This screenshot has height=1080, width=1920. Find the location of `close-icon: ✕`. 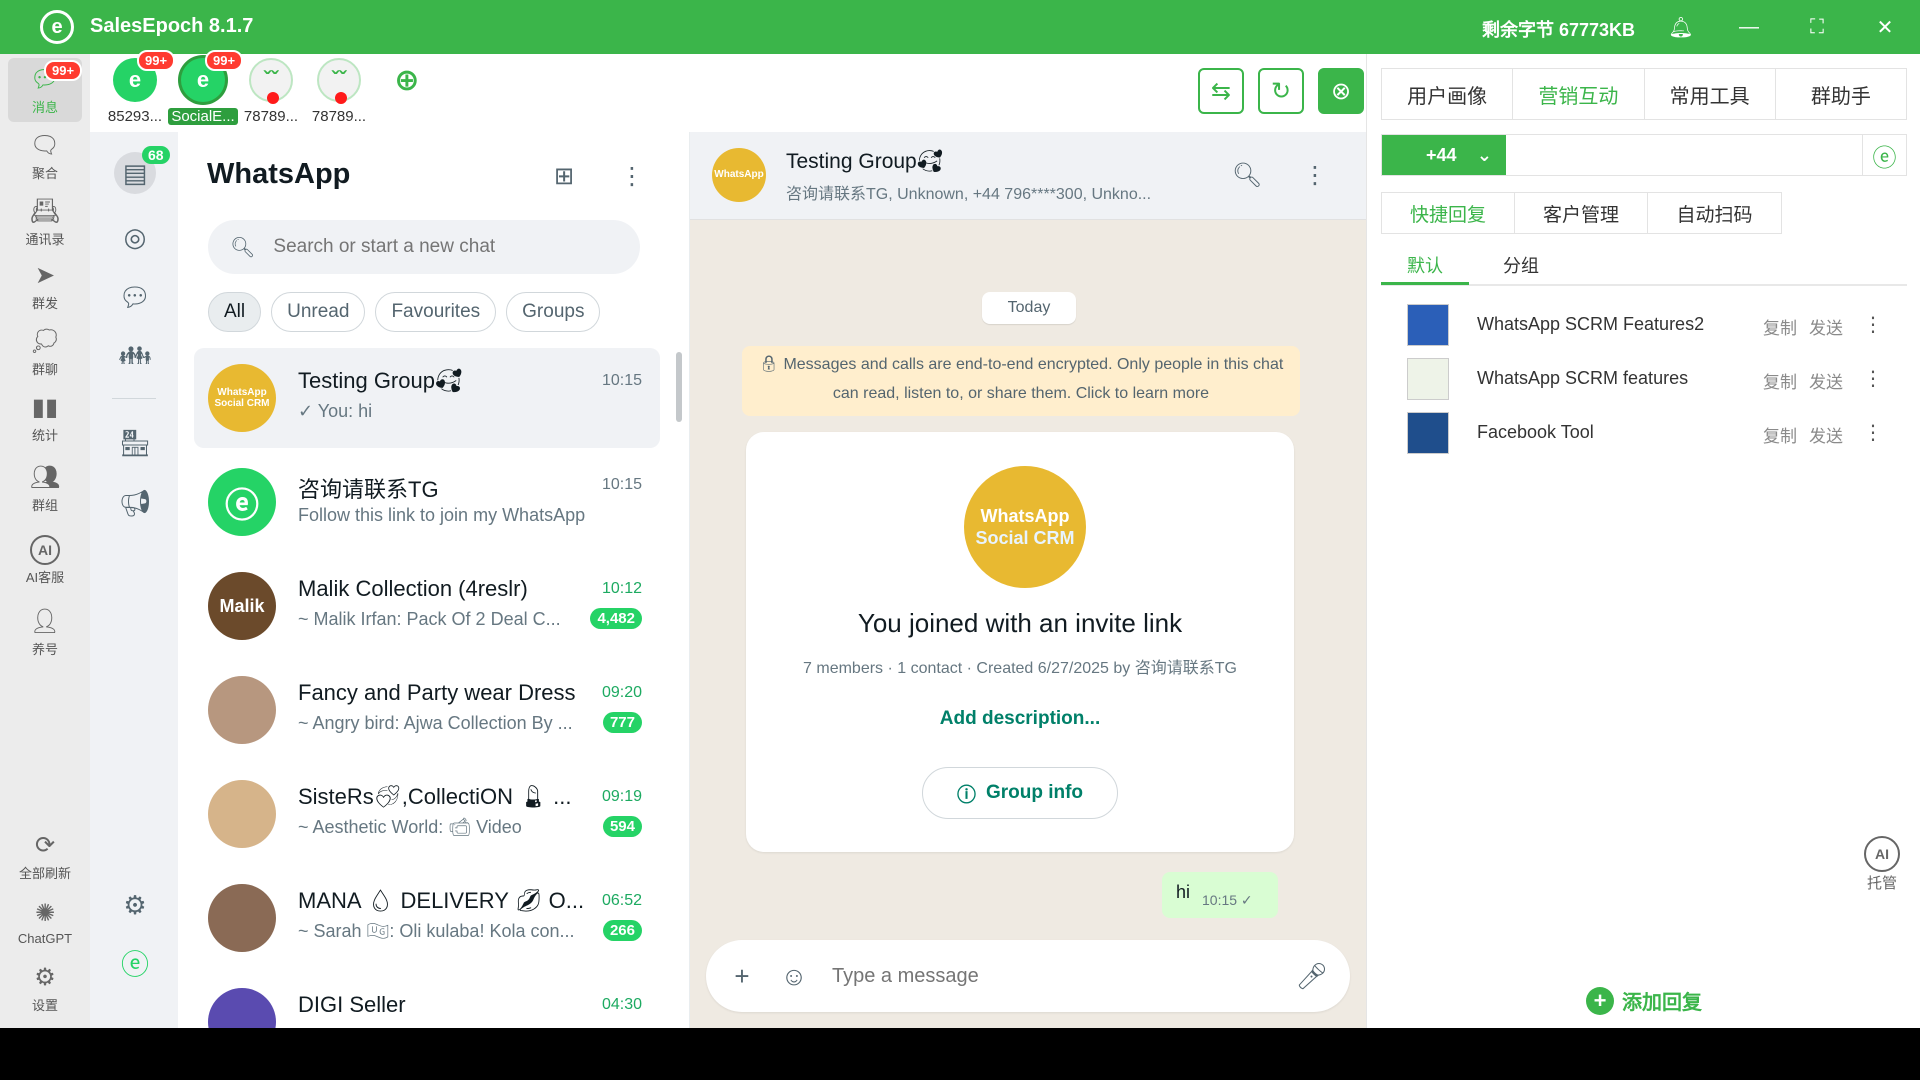

close-icon: ✕ is located at coordinates (1885, 27).